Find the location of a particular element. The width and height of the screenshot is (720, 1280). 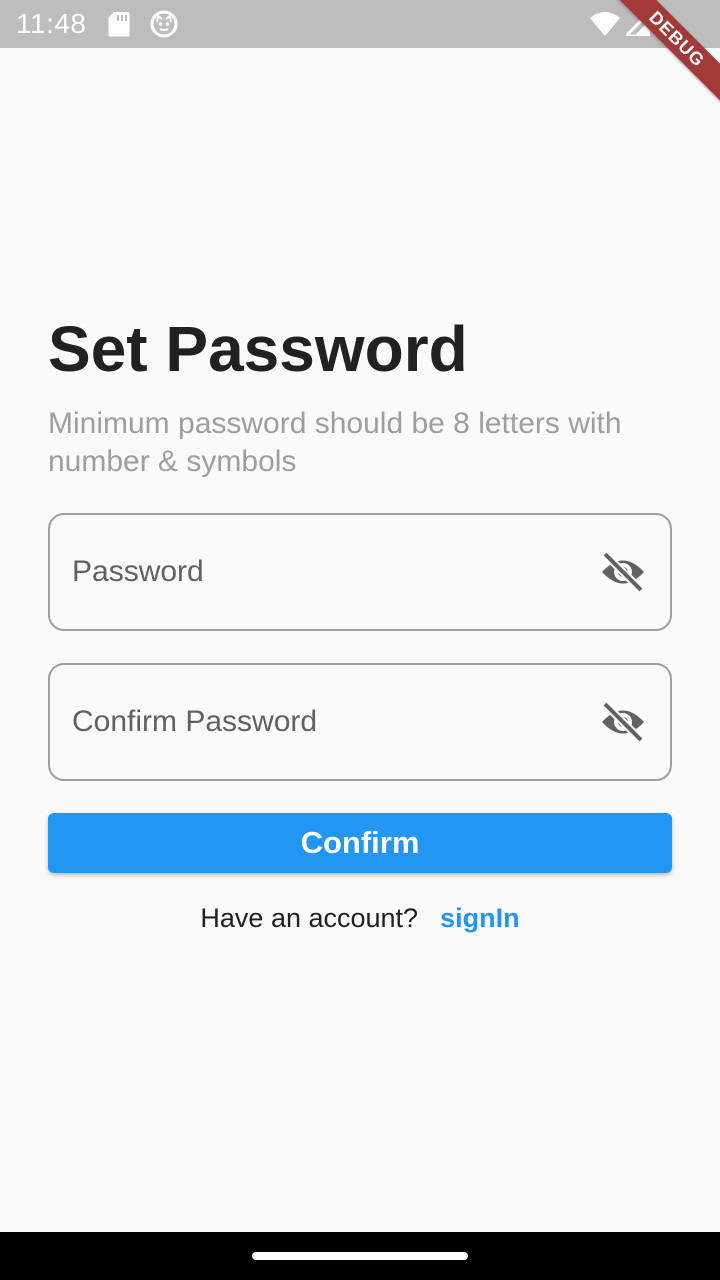

debug-label: DEBUG is located at coordinates (663, 54).